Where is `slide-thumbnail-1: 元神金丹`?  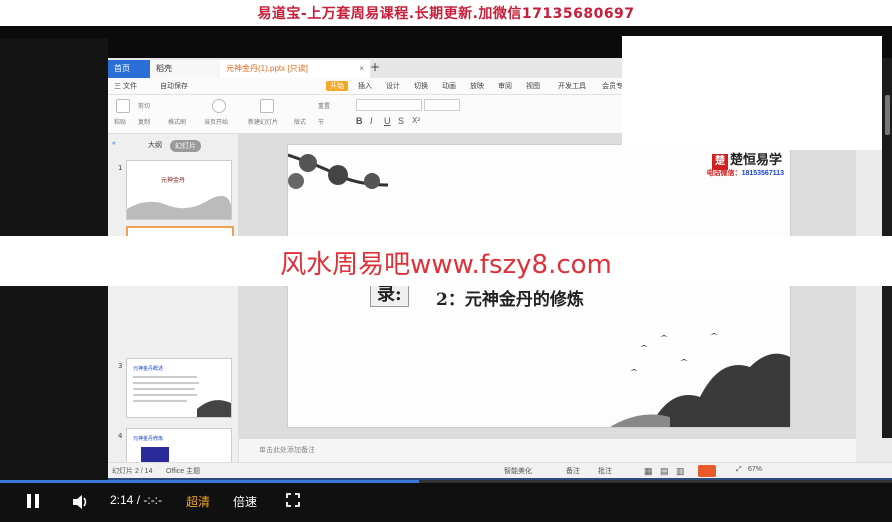
slide-thumbnail-1: 元神金丹 is located at coordinates (179, 190).